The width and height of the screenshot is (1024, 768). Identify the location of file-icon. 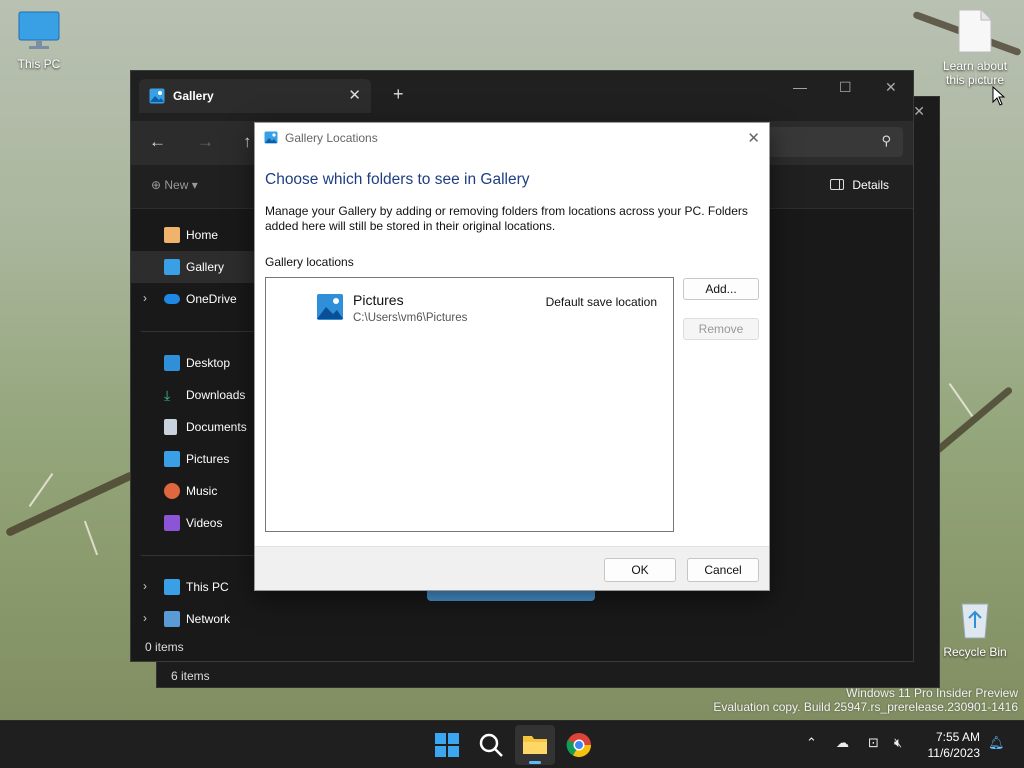
(975, 31).